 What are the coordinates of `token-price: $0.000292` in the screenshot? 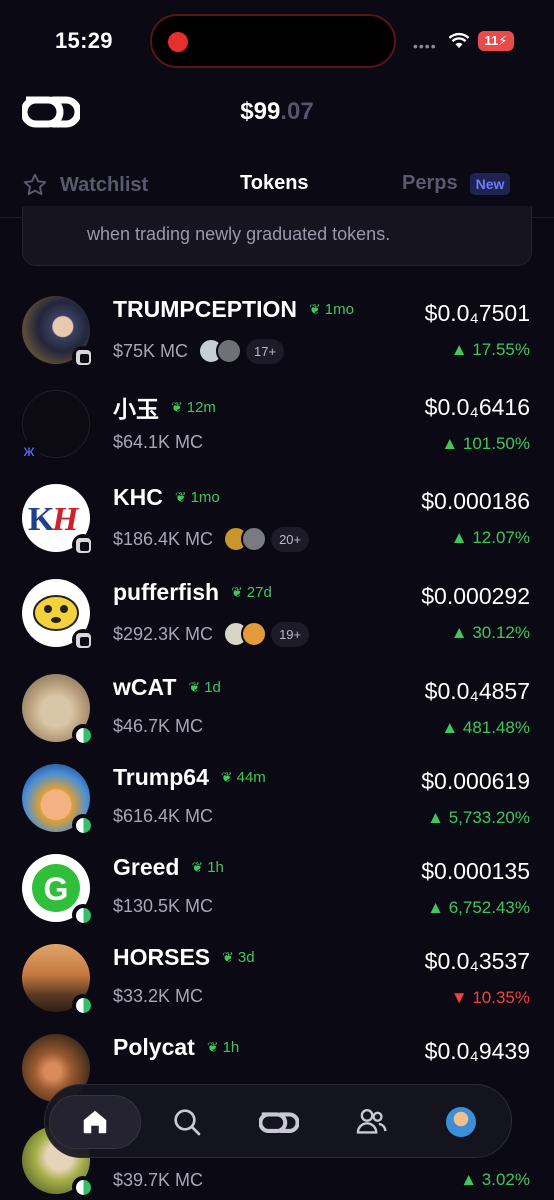 It's located at (475, 596).